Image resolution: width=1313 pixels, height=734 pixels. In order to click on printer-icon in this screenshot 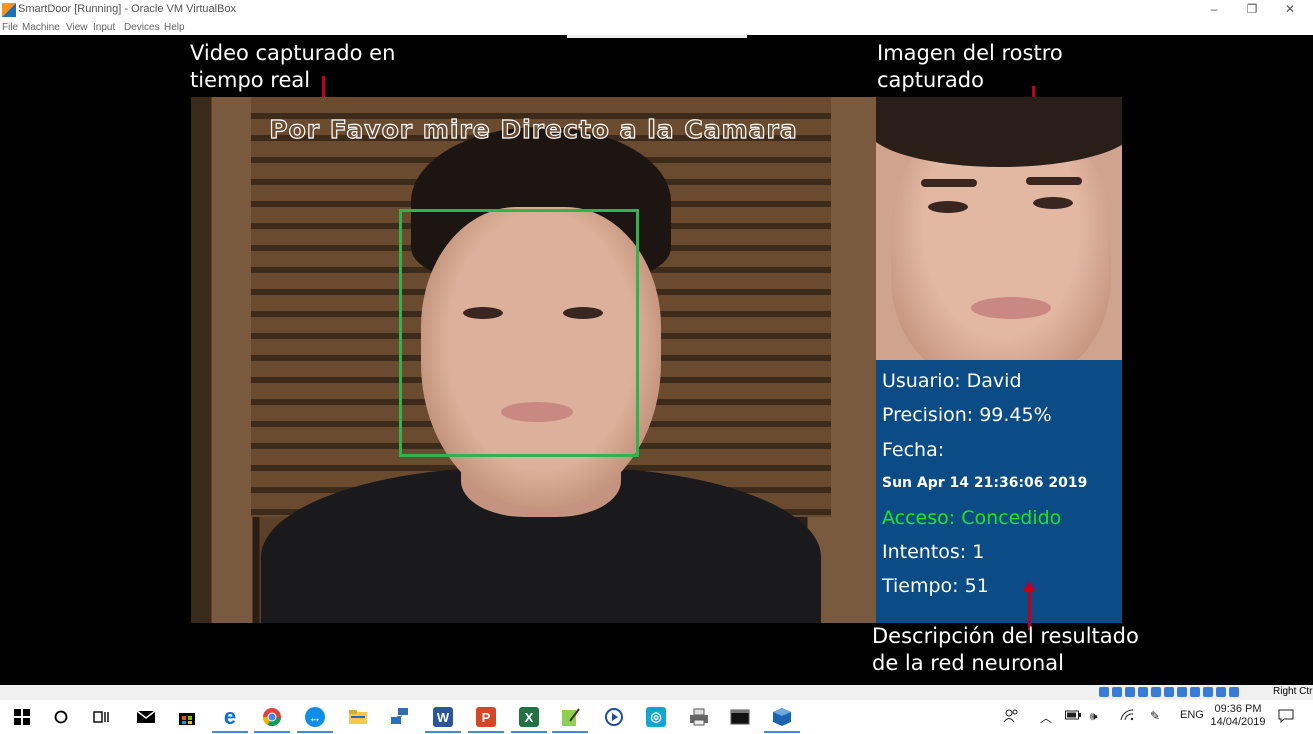, I will do `click(699, 717)`.